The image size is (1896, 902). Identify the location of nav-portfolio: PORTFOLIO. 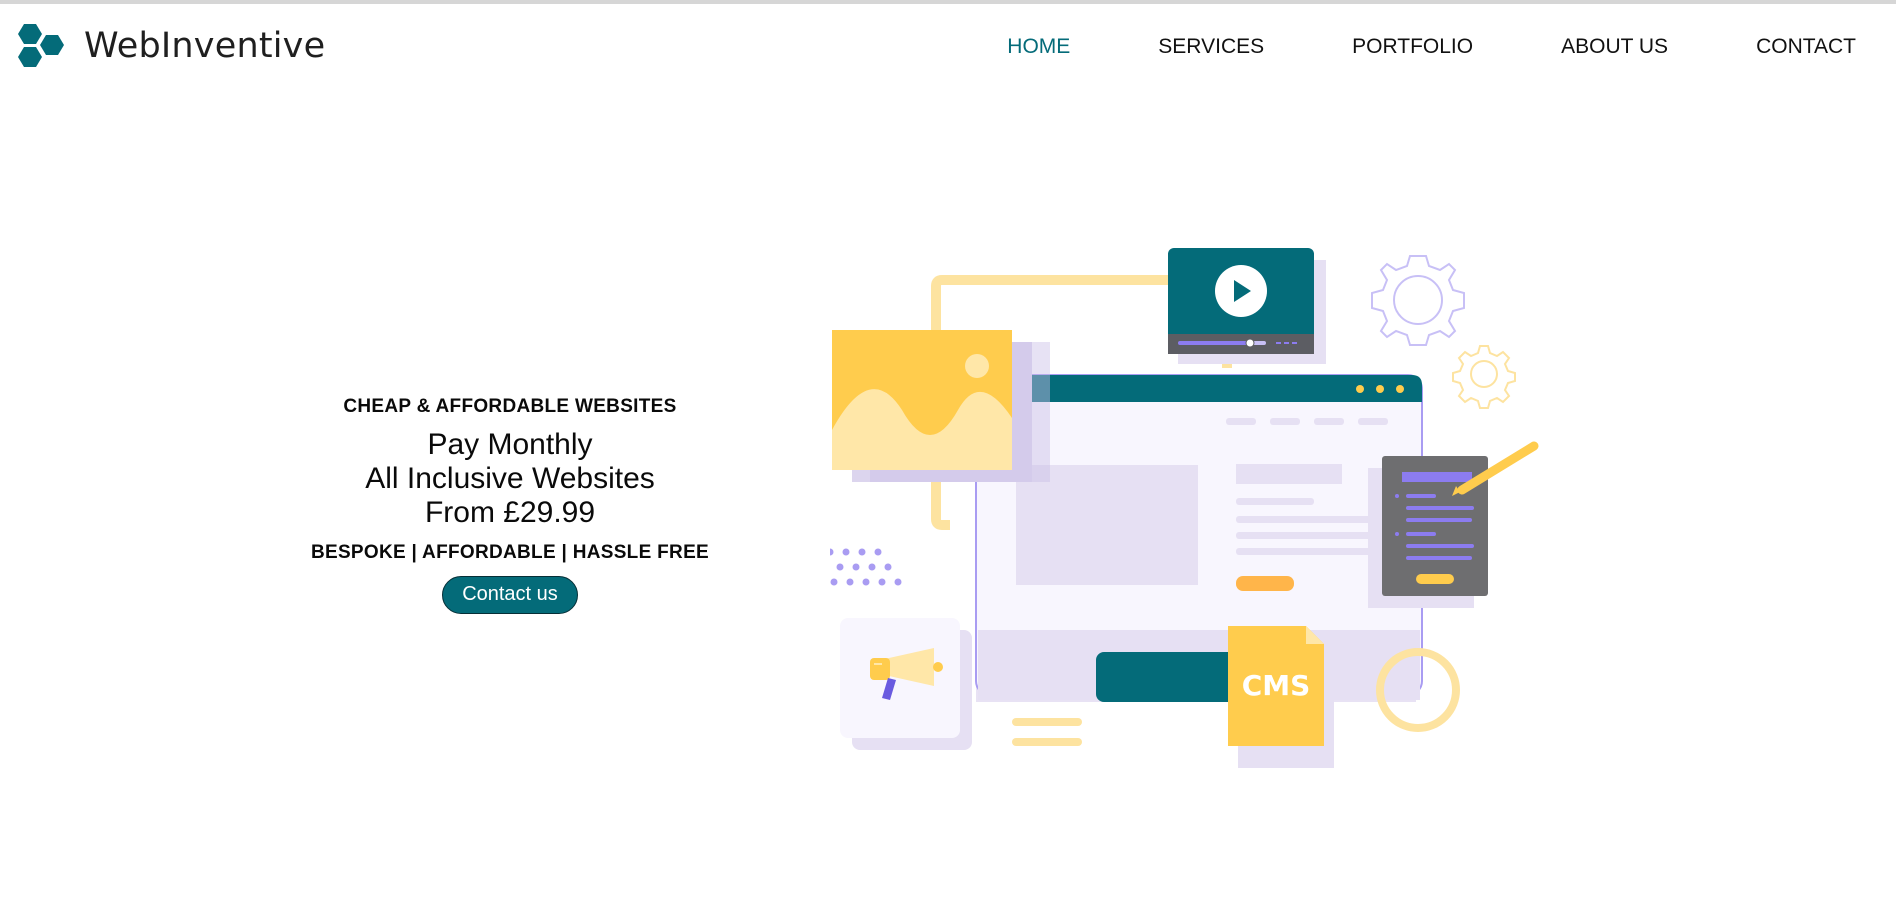
(1412, 47).